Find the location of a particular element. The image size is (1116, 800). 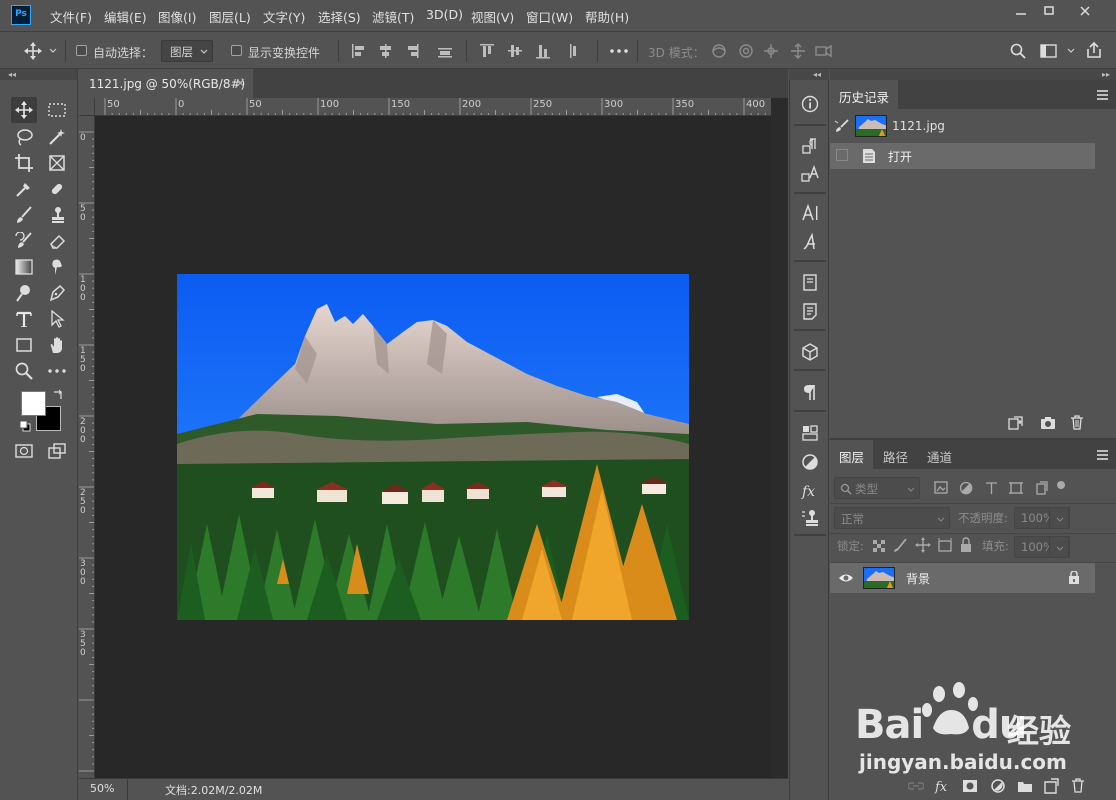

3d-panel-button is located at coordinates (810, 352).